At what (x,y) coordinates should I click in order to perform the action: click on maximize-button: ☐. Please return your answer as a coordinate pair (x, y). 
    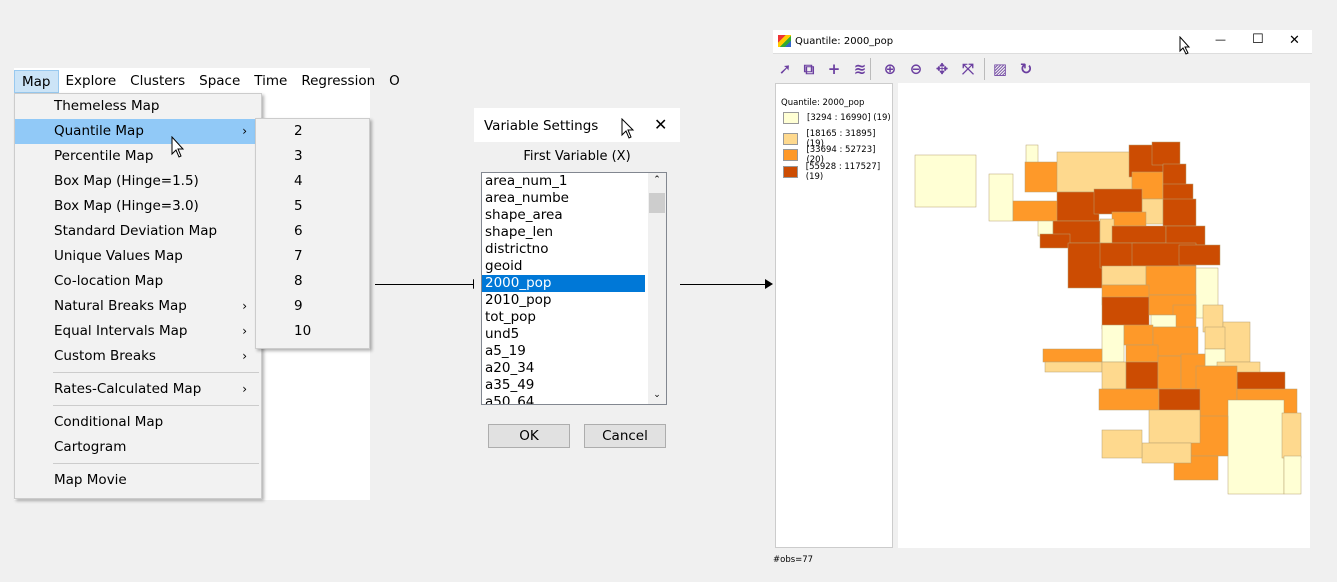
    Looking at the image, I should click on (1258, 39).